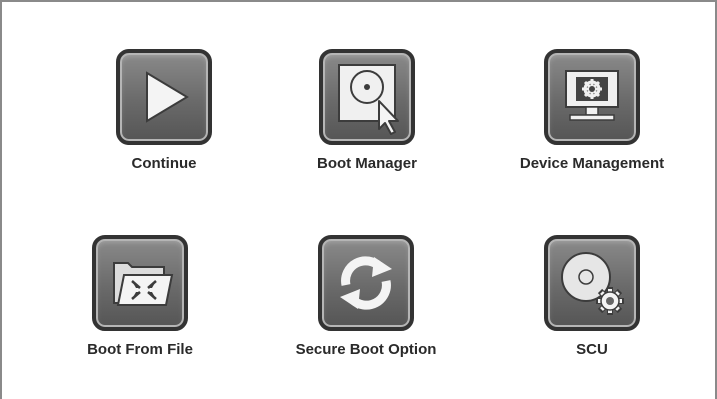 Image resolution: width=717 pixels, height=399 pixels. I want to click on scu-label: SCU, so click(592, 349).